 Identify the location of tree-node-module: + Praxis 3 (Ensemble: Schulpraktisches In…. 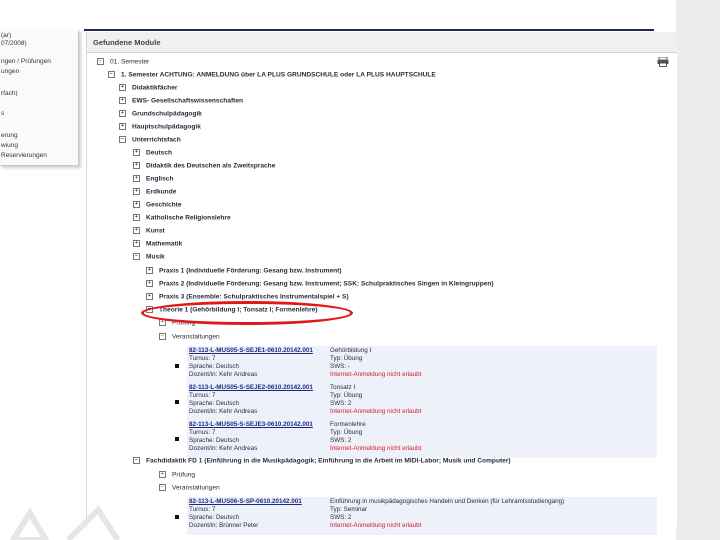
(247, 296).